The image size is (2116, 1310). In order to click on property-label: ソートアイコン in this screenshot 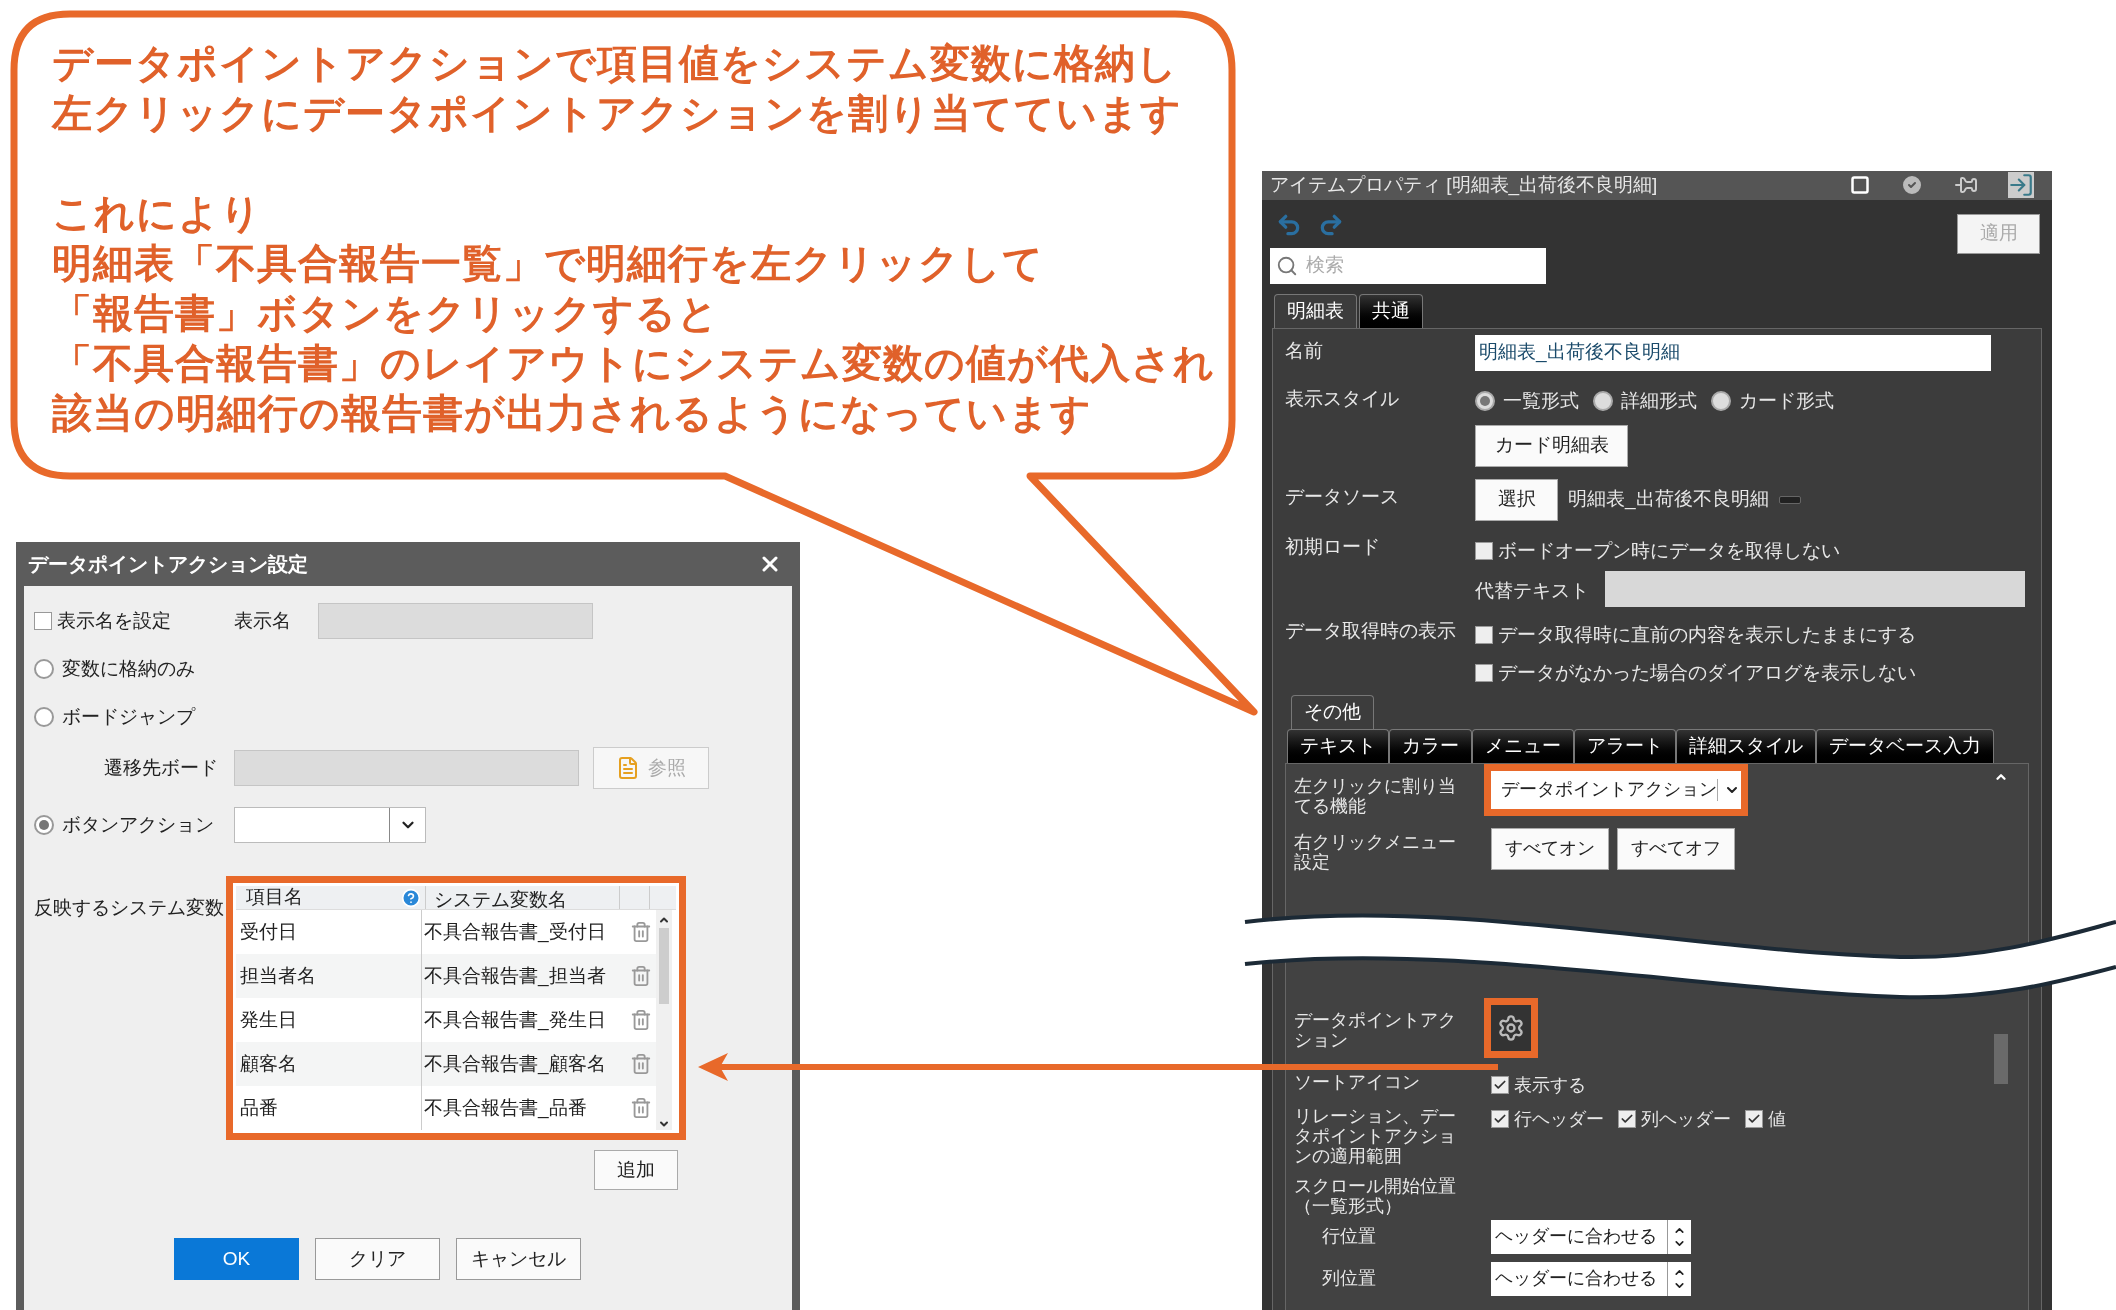, I will do `click(1357, 1081)`.